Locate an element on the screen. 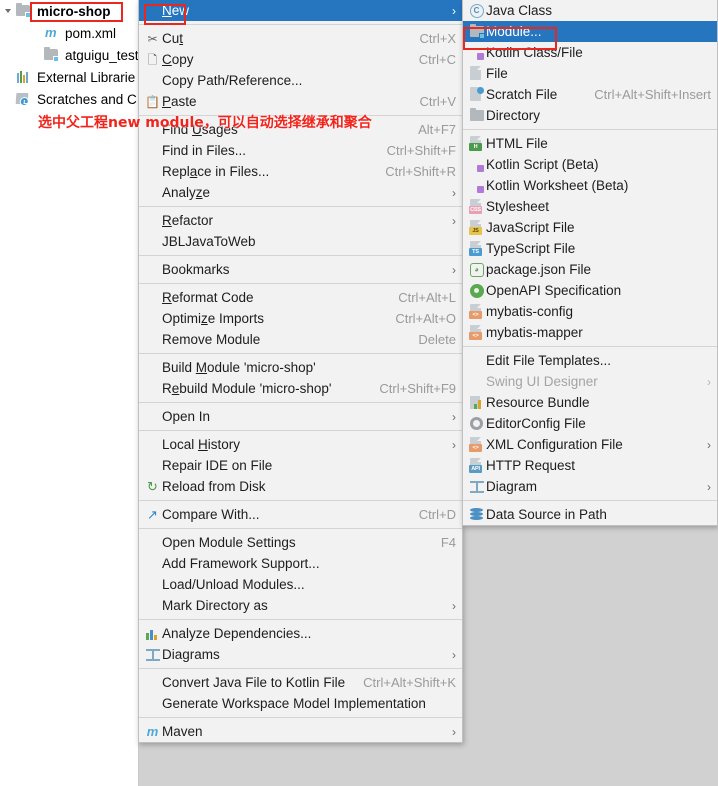  menu-item-repair-ide-on-file: Repair IDE on File is located at coordinates (300, 465).